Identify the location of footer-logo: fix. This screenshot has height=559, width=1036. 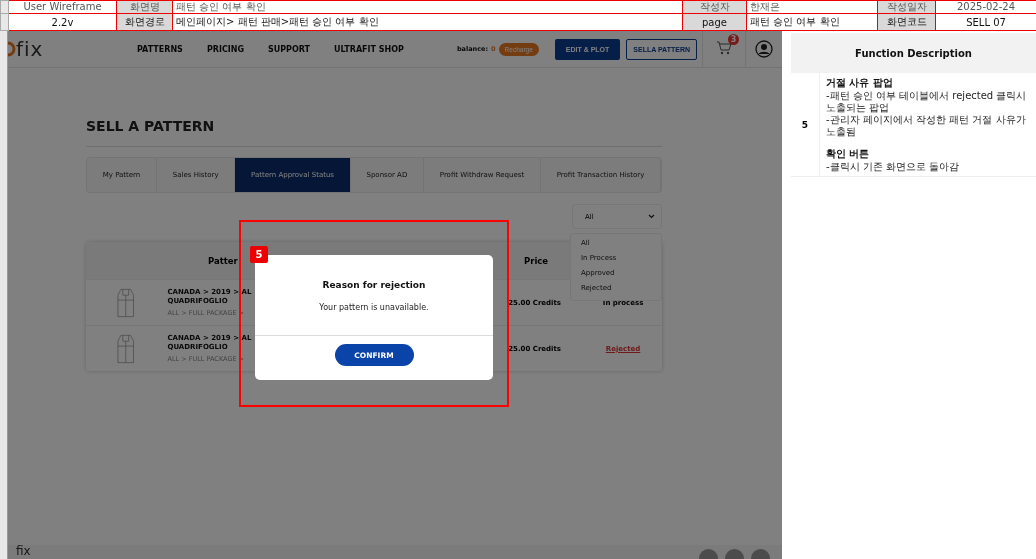
(23, 551).